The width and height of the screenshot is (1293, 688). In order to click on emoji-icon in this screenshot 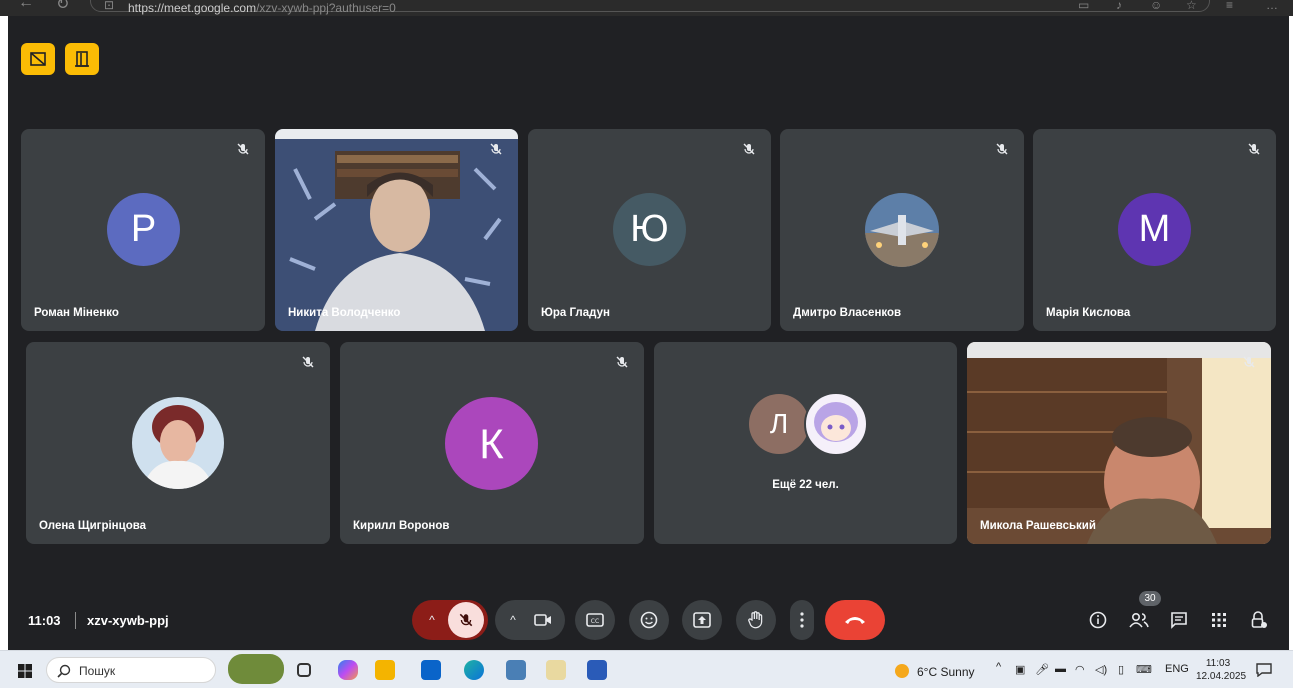, I will do `click(649, 620)`.